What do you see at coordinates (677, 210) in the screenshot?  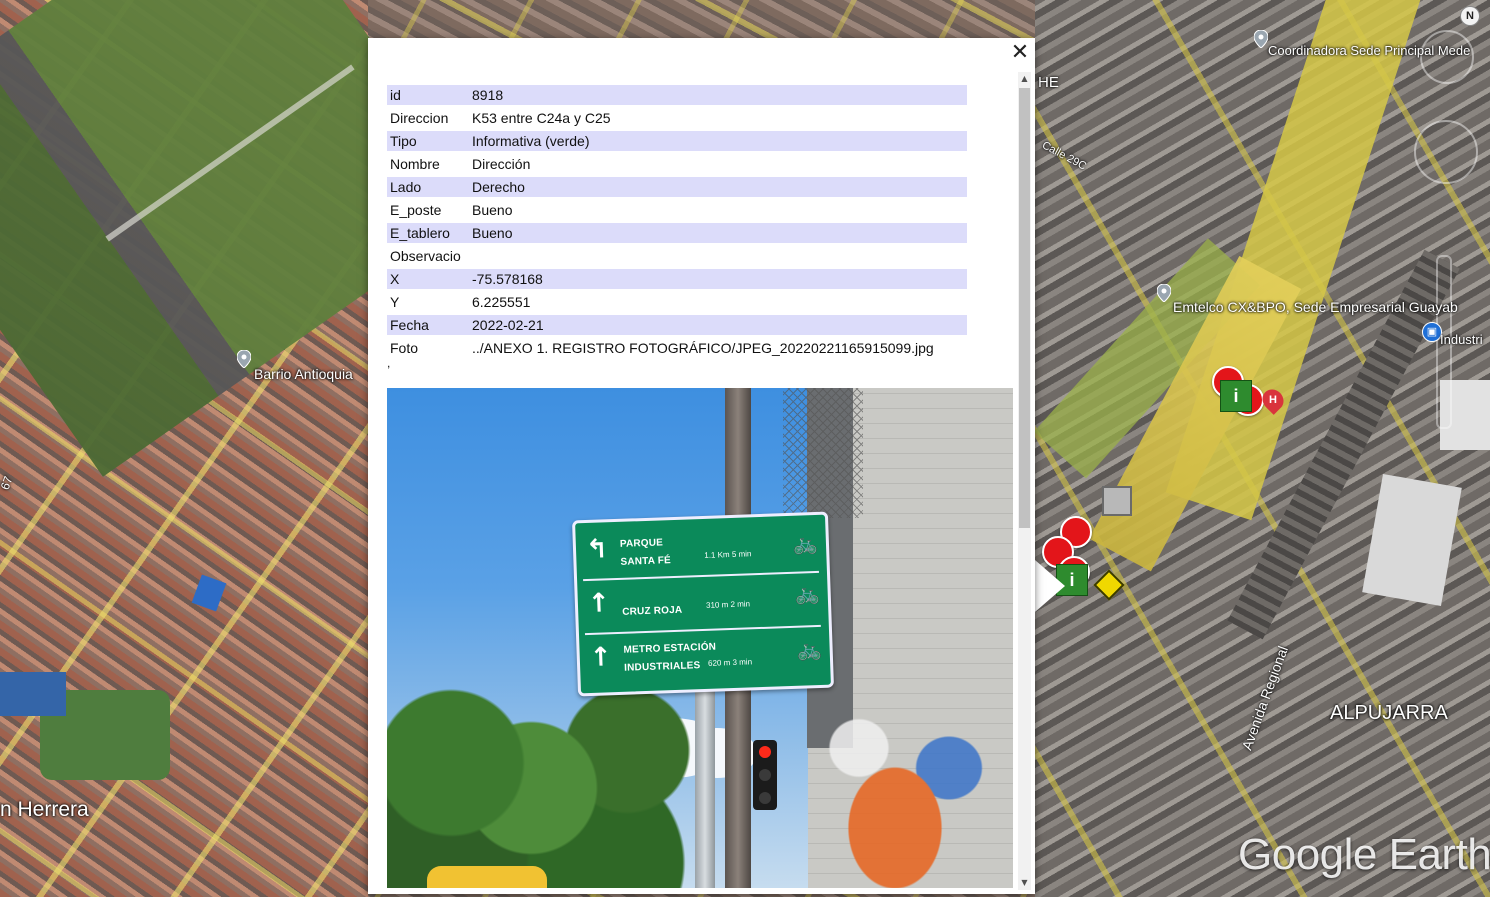 I see `table-row: E_poste Bueno` at bounding box center [677, 210].